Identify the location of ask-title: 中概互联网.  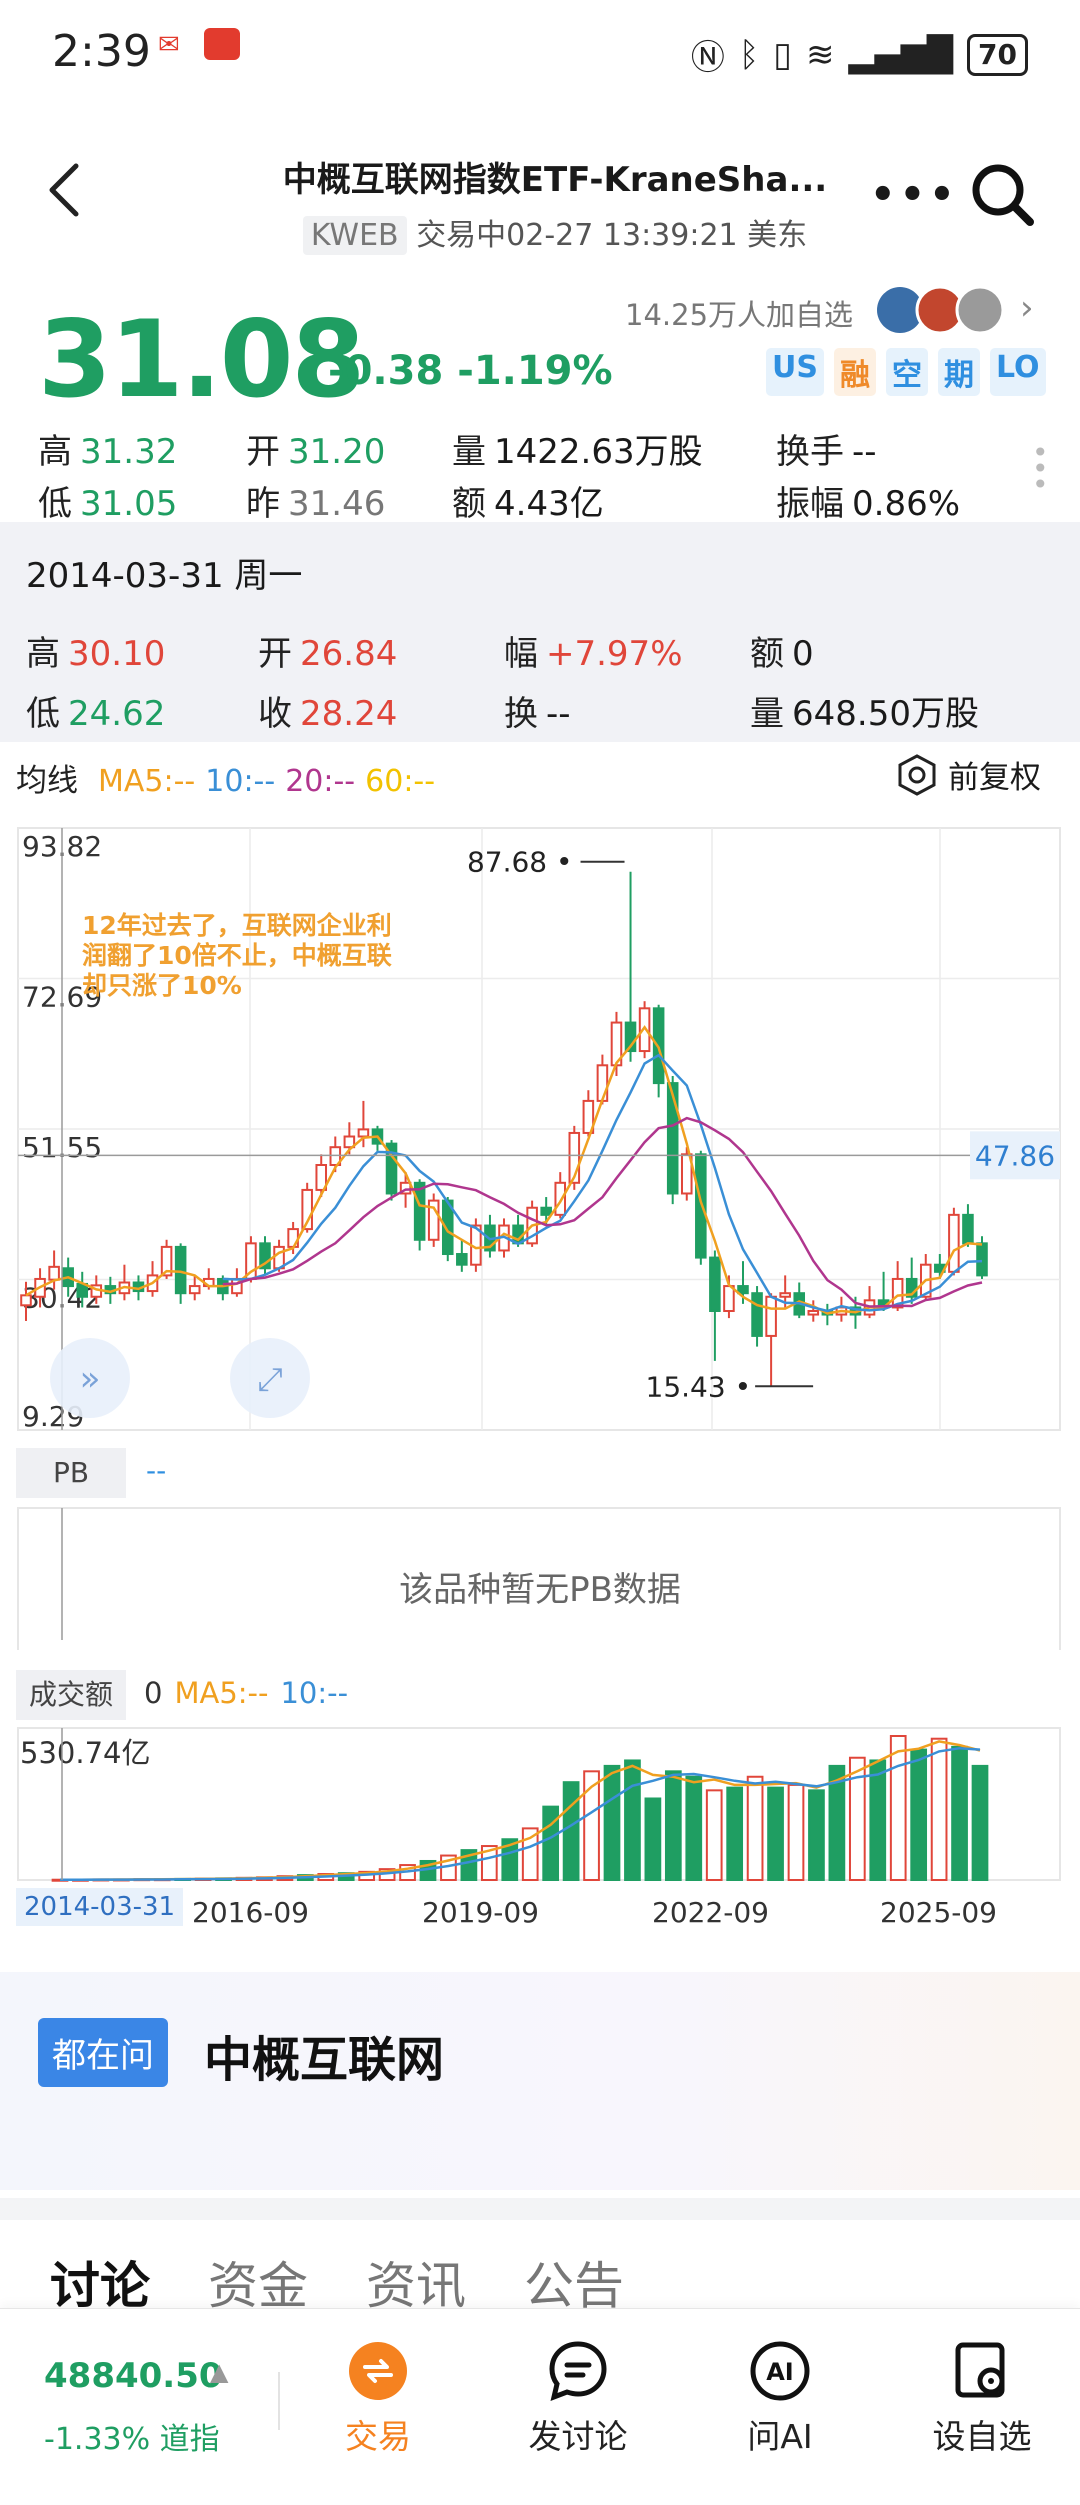
(324, 2055).